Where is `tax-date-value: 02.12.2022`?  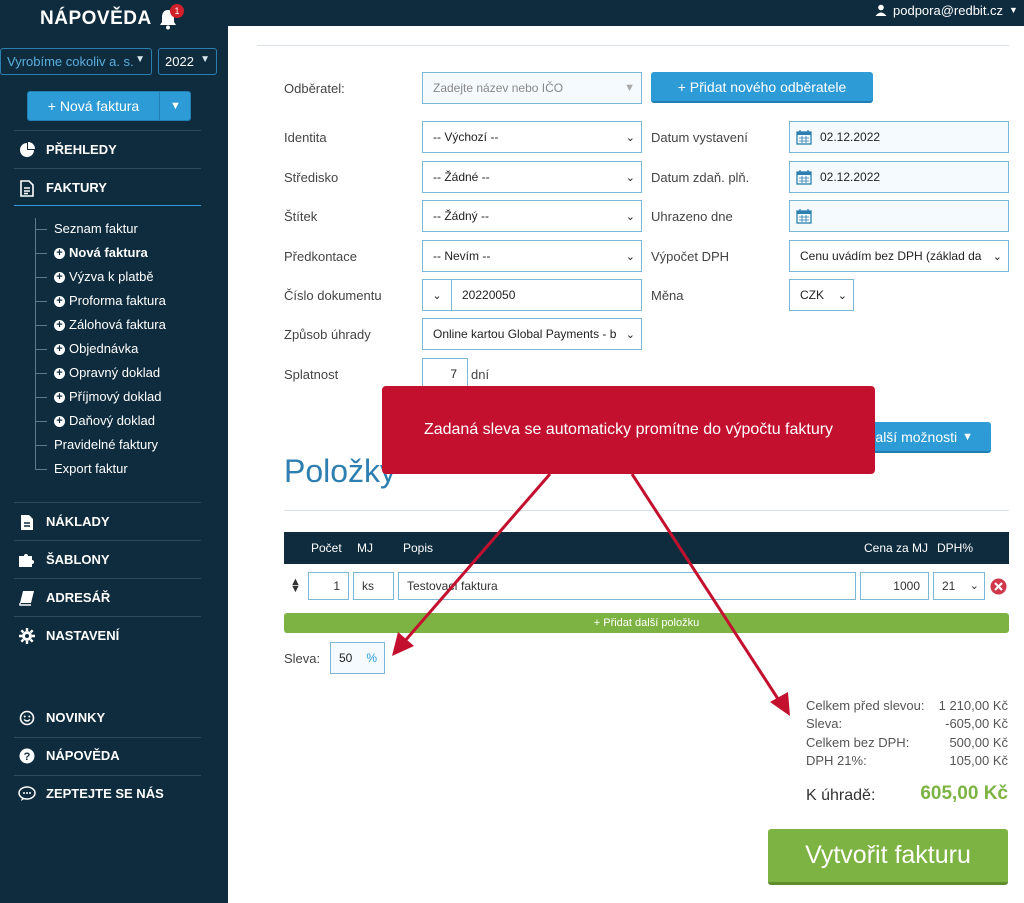 tax-date-value: 02.12.2022 is located at coordinates (850, 177).